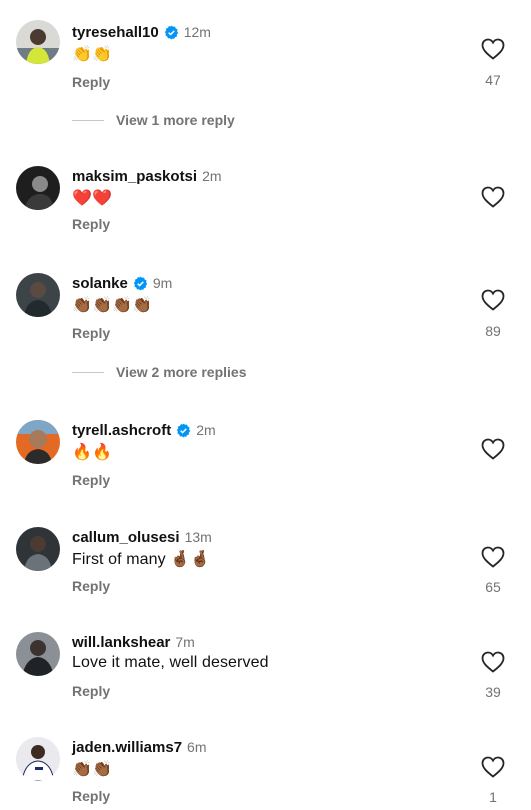 The image size is (531, 810). I want to click on view-replies-label: View 2 more replies, so click(181, 372).